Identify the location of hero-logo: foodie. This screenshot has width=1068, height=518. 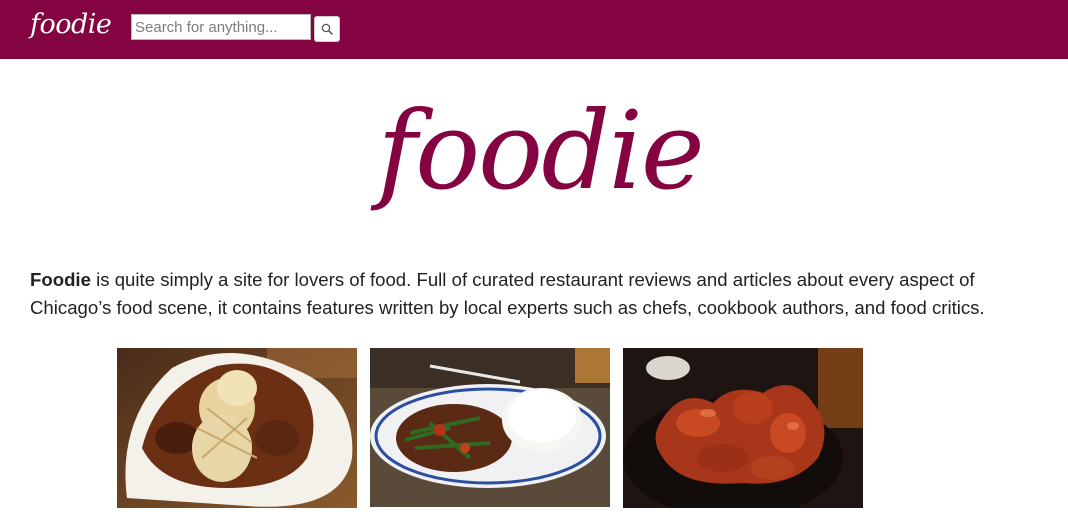
(537, 152).